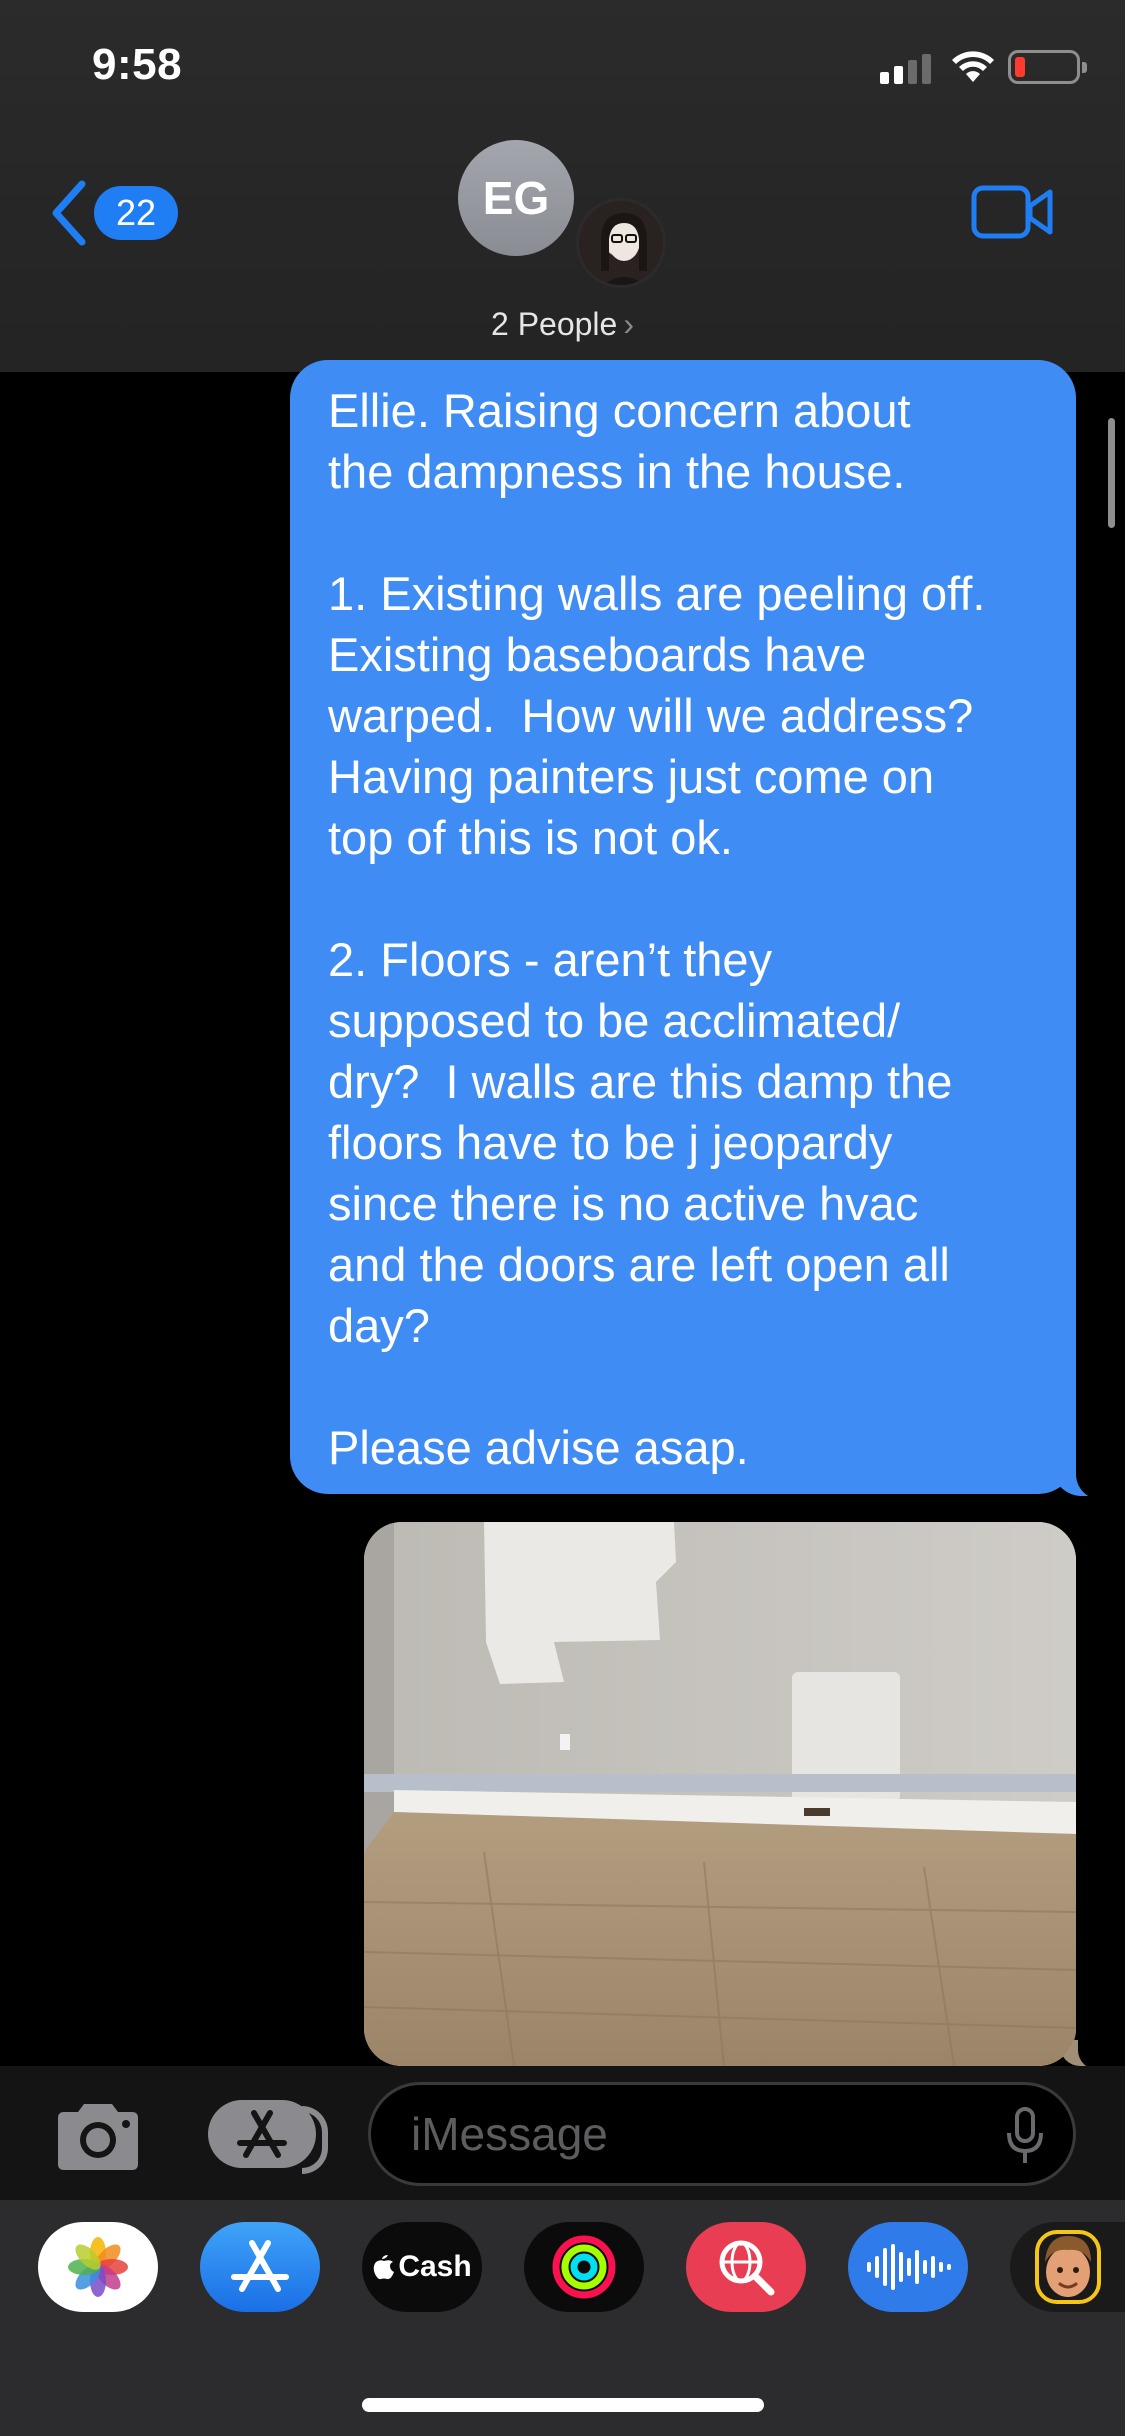 This screenshot has width=1125, height=2436. I want to click on home-indicator, so click(563, 2405).